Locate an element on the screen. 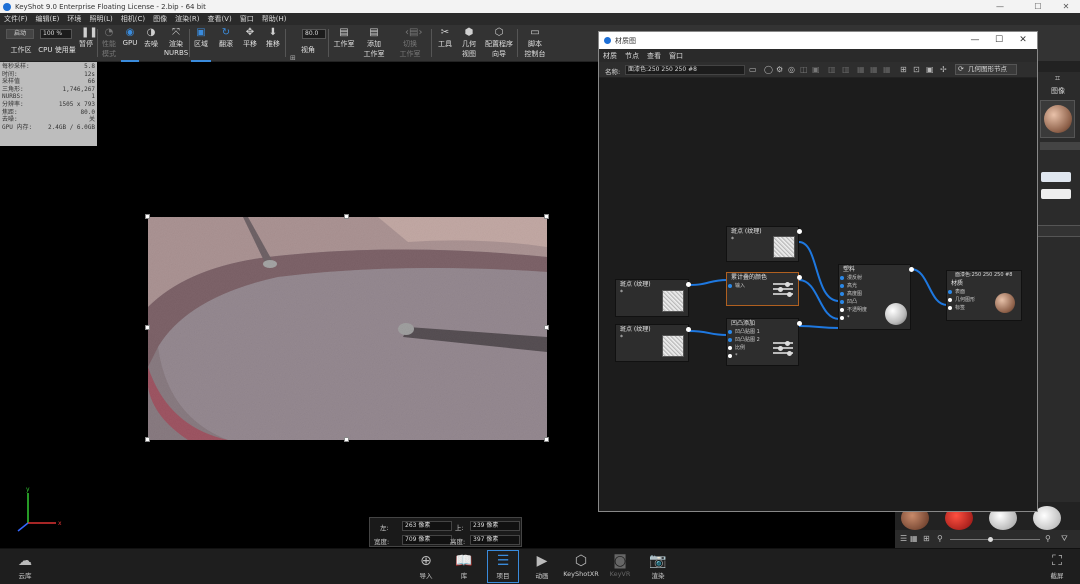 This screenshot has height=584, width=1080. menu-help: 帮助(H) is located at coordinates (274, 19).